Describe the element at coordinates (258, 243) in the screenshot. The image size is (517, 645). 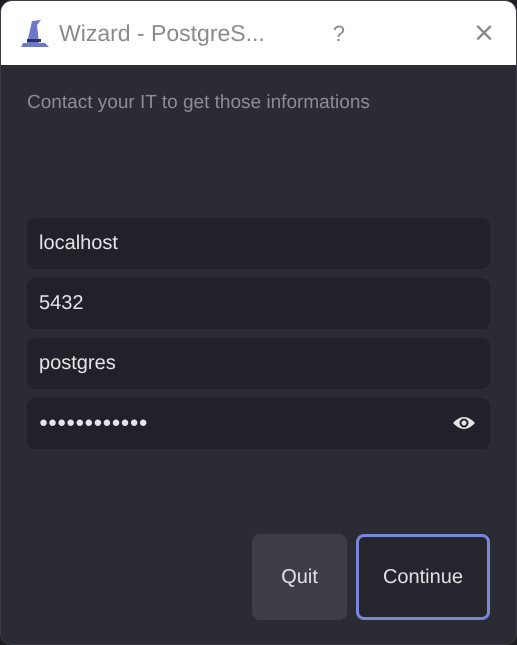
I see `input-field: localhost` at that location.